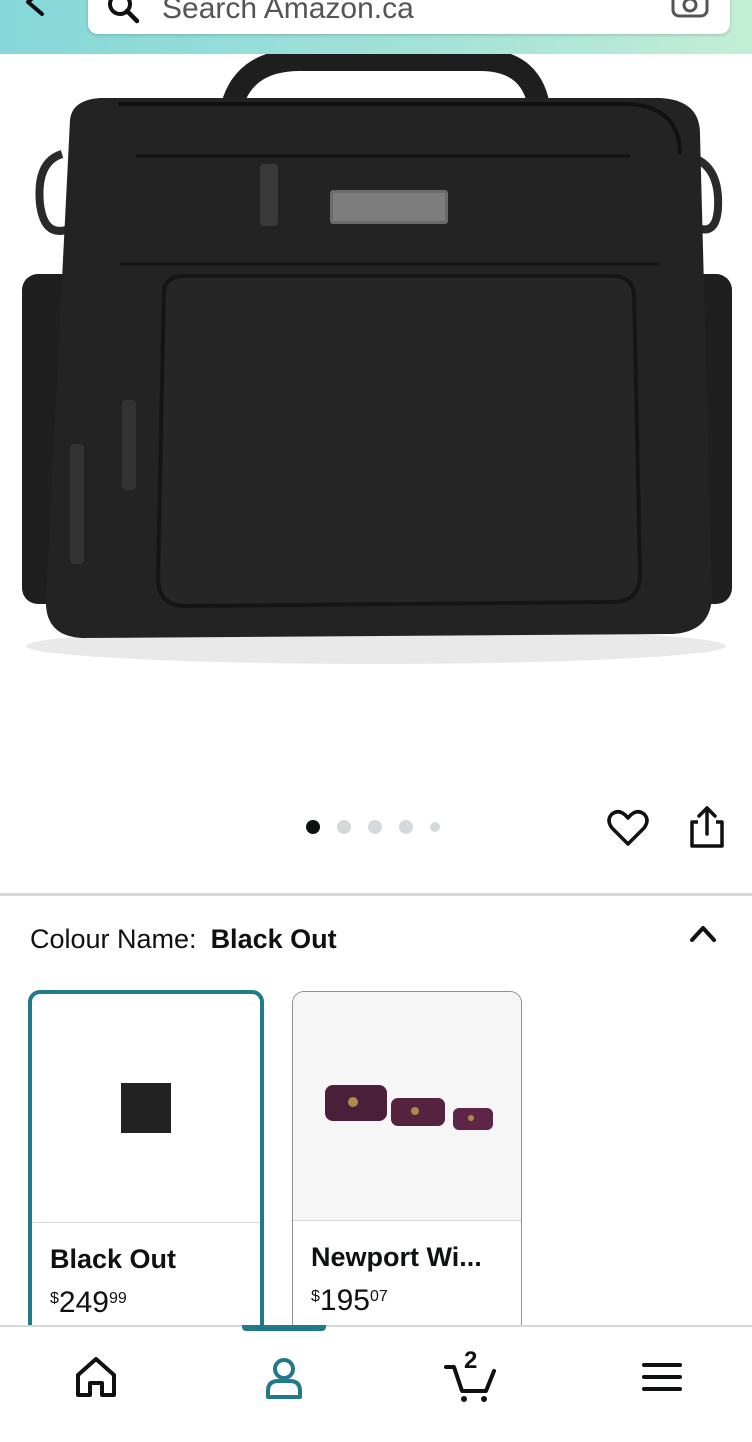 The width and height of the screenshot is (752, 1442). I want to click on cart-count-badge: 2, so click(471, 1360).